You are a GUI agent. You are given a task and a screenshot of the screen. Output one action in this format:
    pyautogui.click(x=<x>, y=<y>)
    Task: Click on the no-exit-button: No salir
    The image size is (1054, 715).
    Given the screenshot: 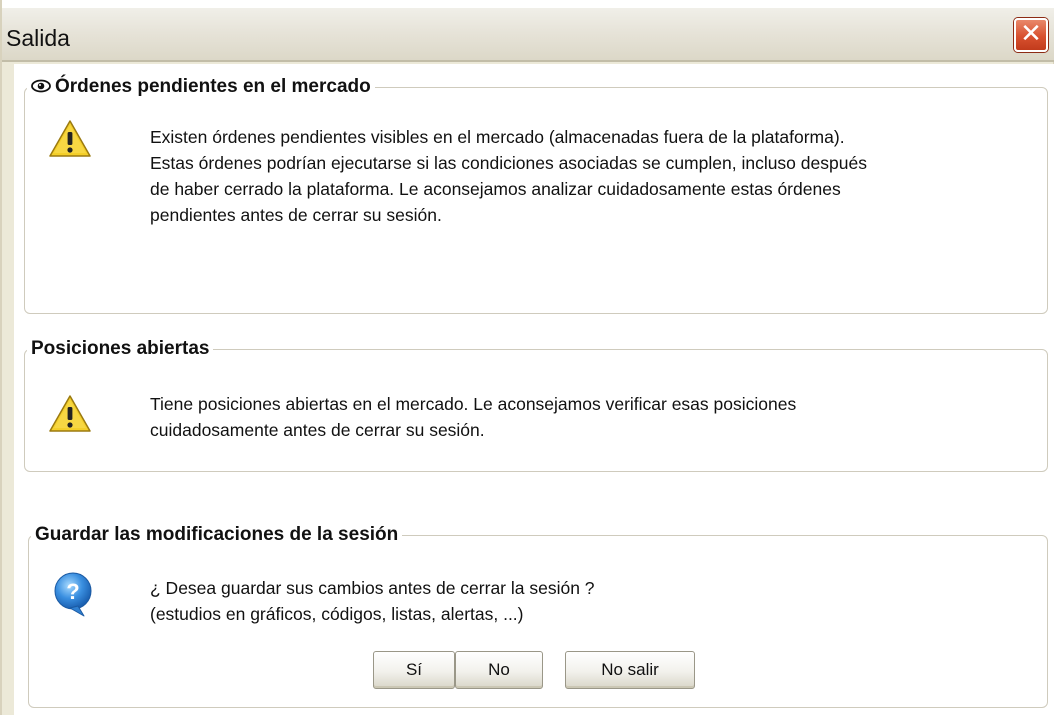 What is the action you would take?
    pyautogui.click(x=630, y=670)
    